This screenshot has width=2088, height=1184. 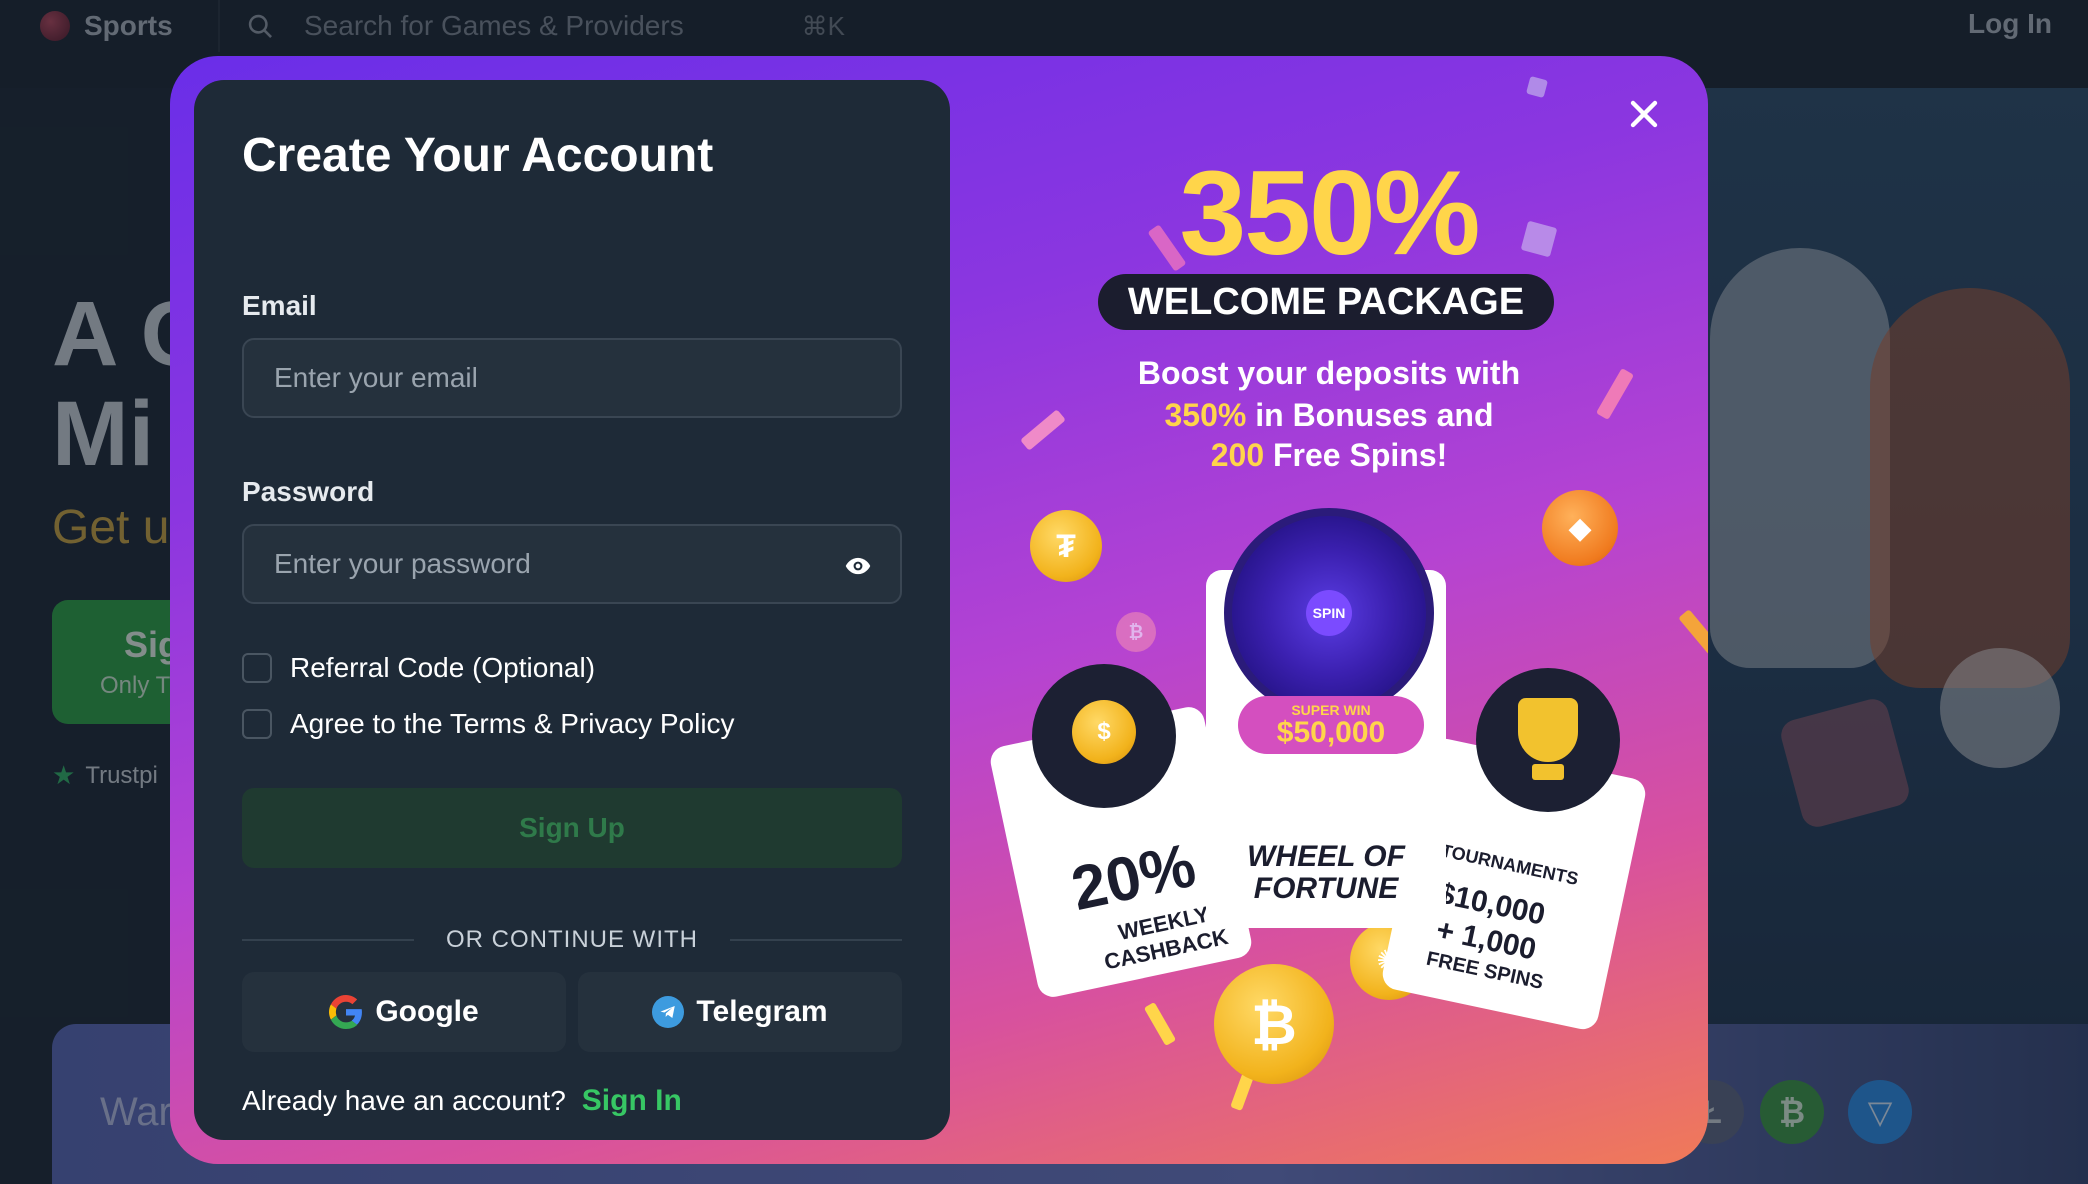 I want to click on telegram-icon, so click(x=668, y=1012).